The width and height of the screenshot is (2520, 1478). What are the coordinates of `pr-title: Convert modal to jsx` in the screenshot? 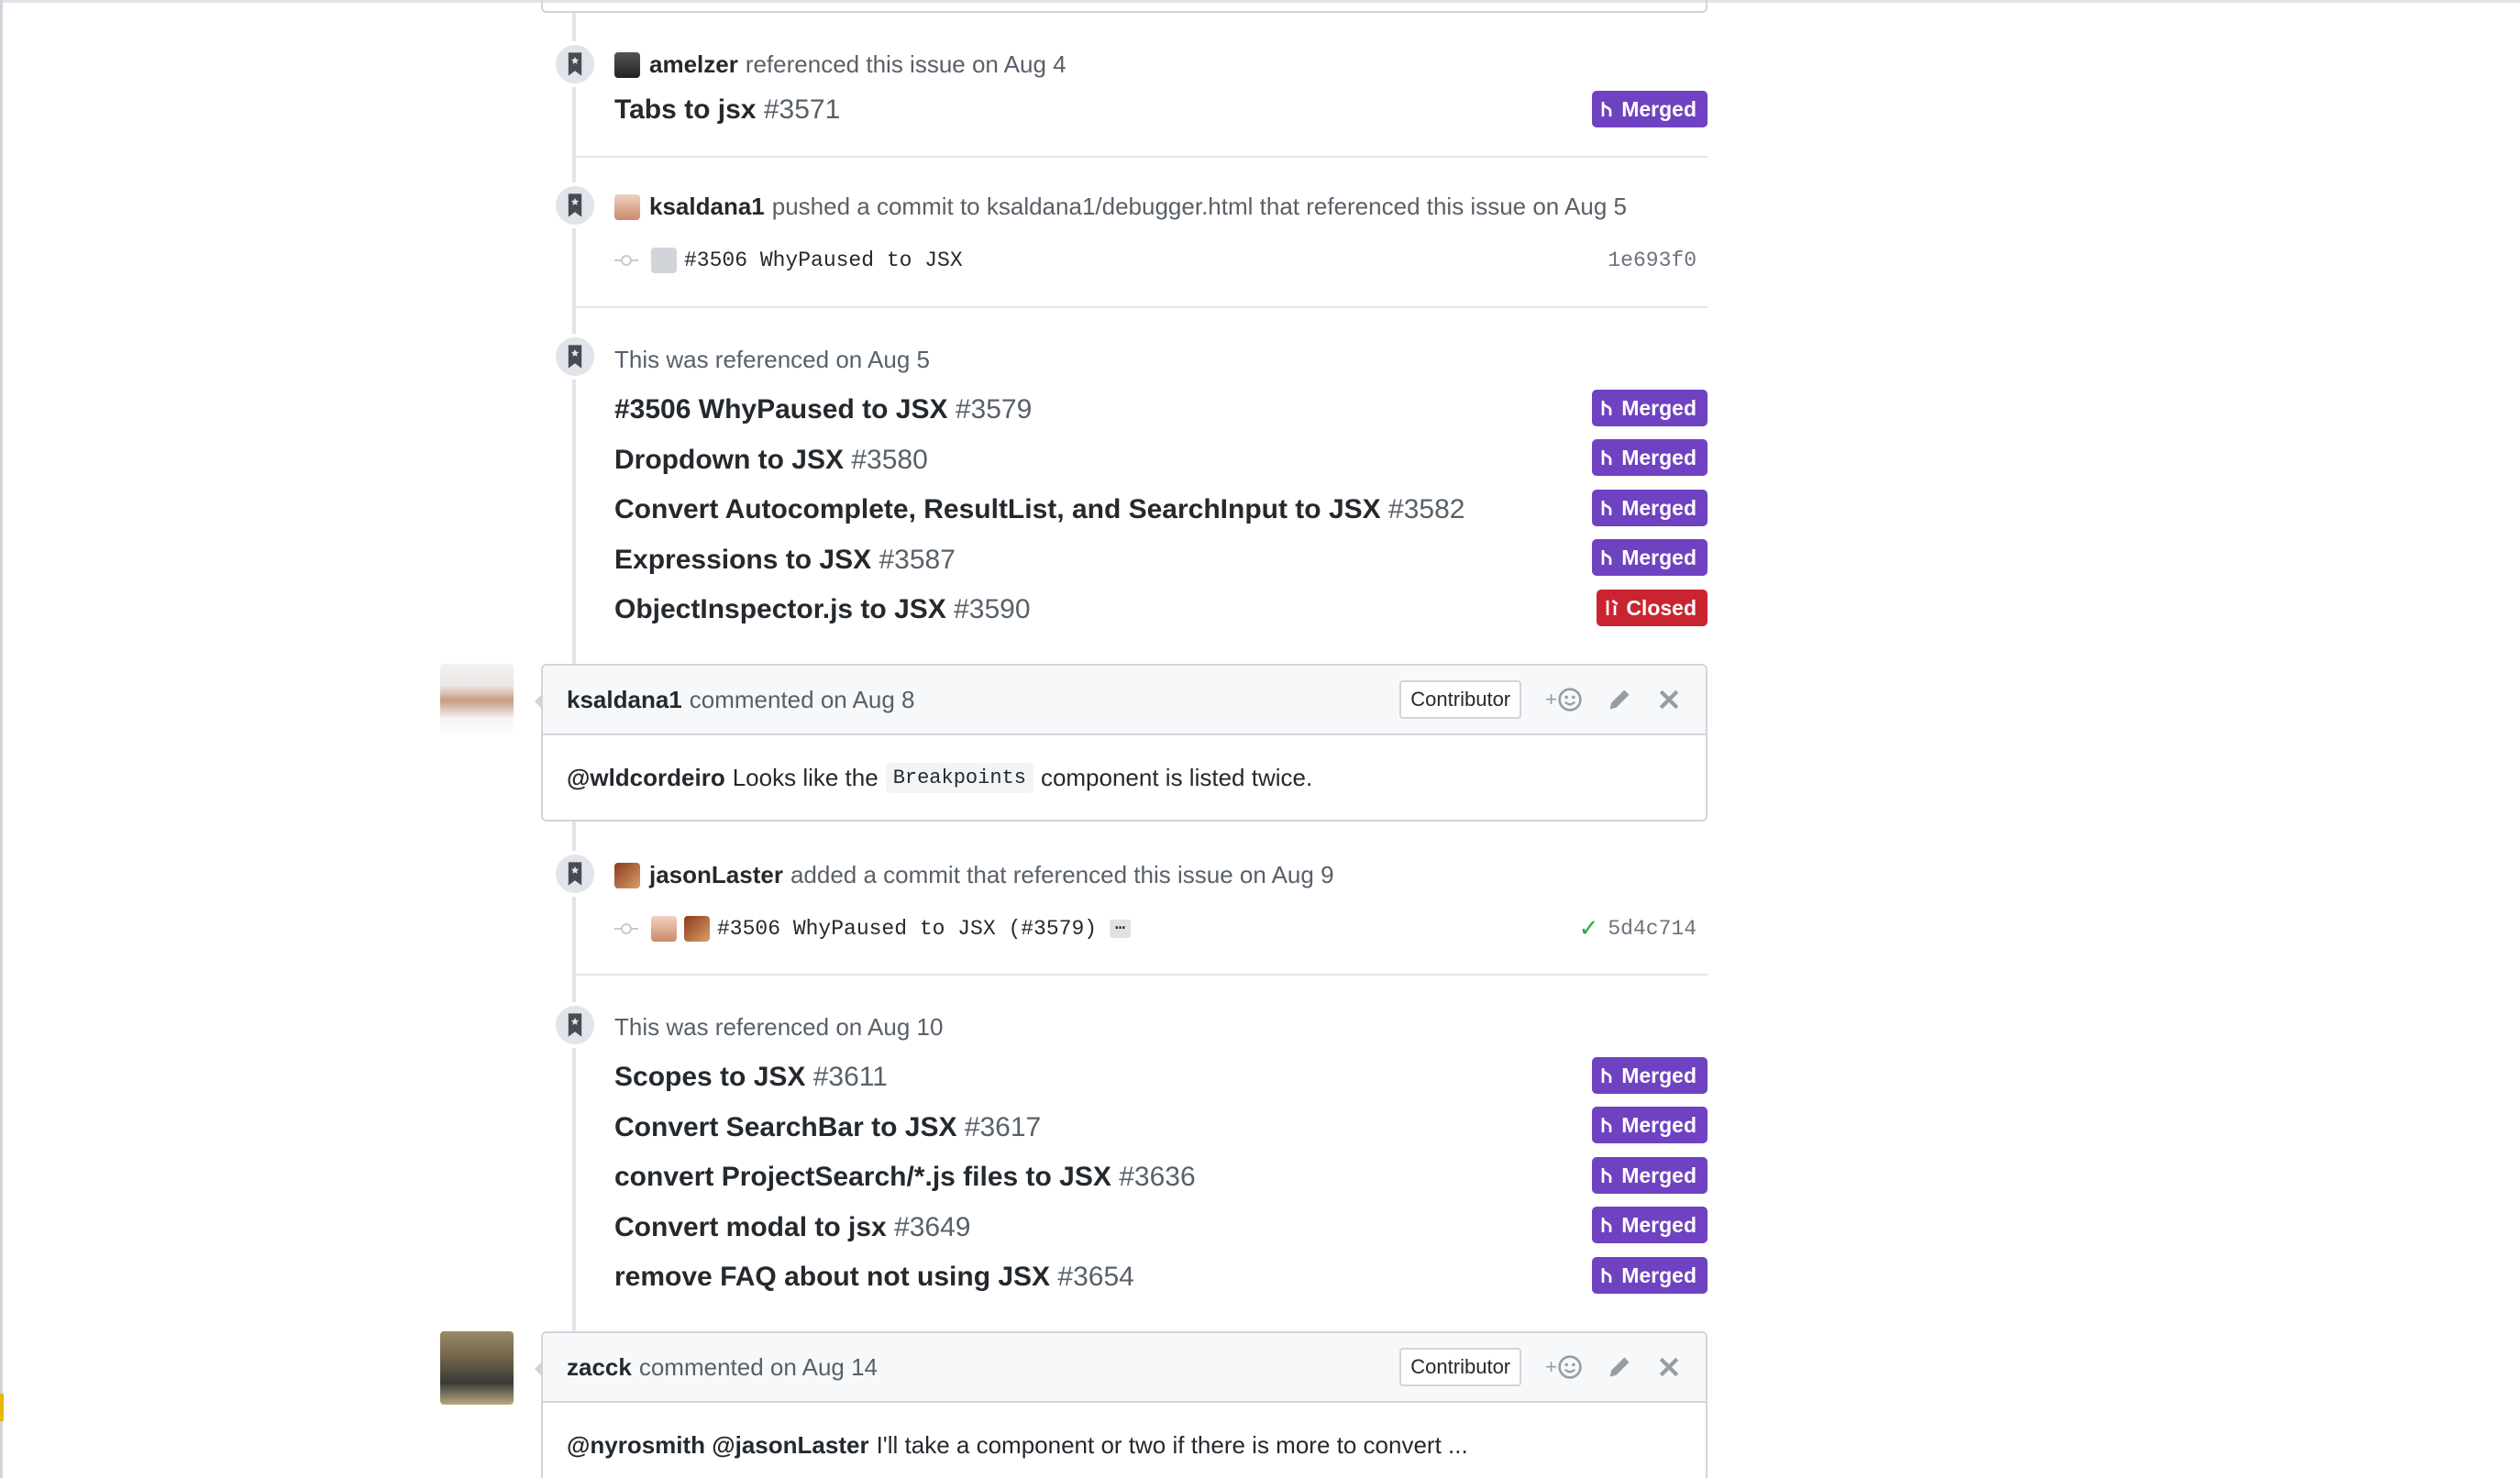 It's located at (750, 1227).